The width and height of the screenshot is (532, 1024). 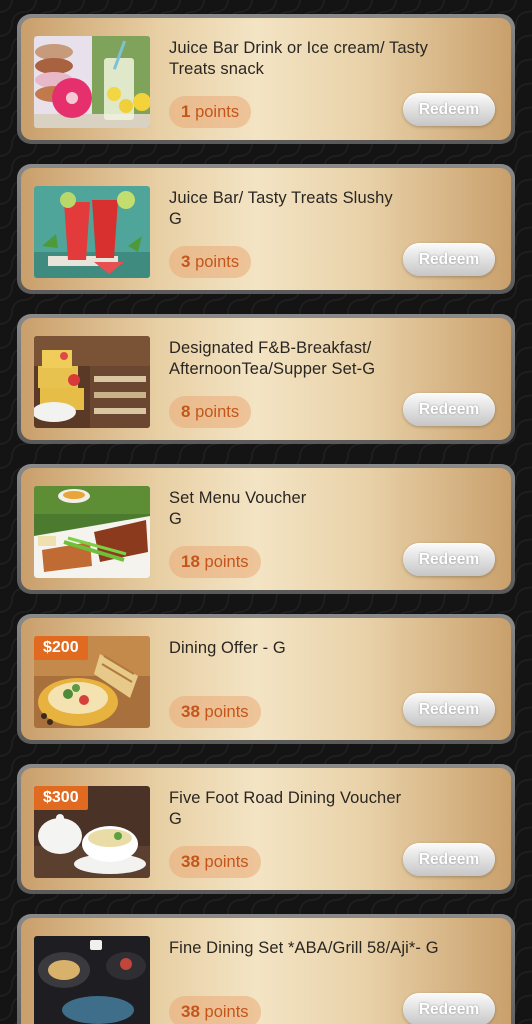 I want to click on points-badge: 1 points, so click(x=210, y=112).